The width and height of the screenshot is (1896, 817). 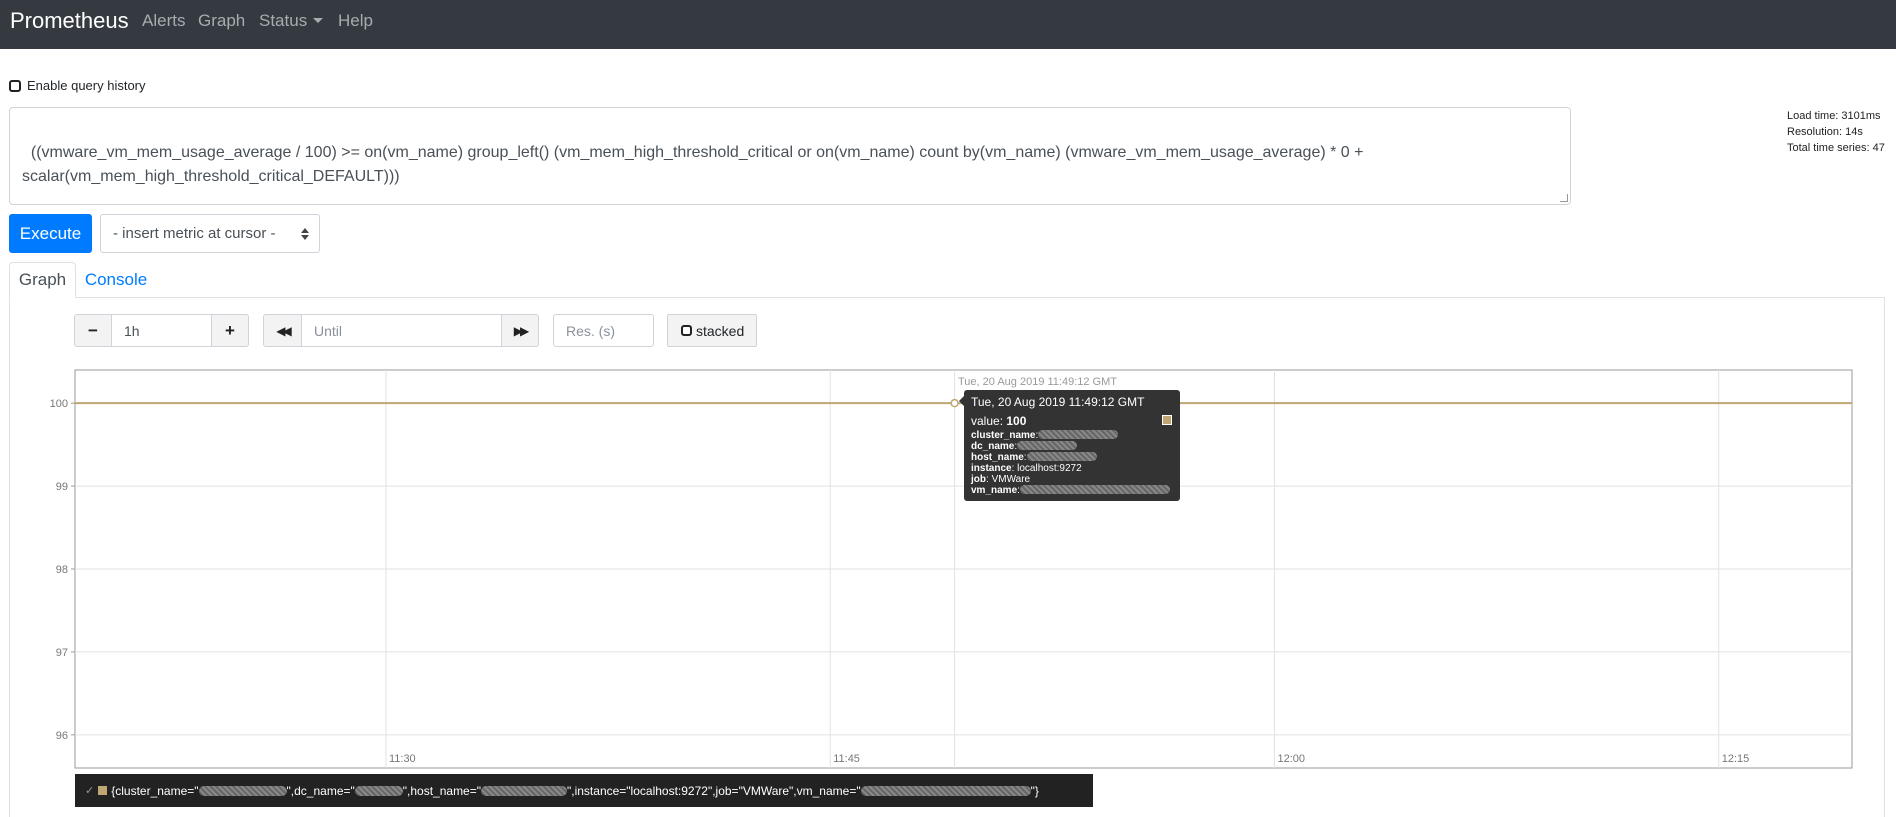 What do you see at coordinates (997, 457) in the screenshot?
I see `tooltip-key: host_name` at bounding box center [997, 457].